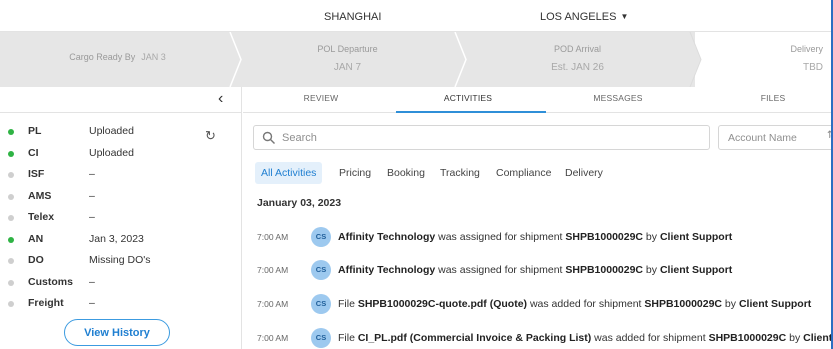 The height and width of the screenshot is (349, 833). Describe the element at coordinates (116, 238) in the screenshot. I see `document-status: Jan 3, 2023` at that location.